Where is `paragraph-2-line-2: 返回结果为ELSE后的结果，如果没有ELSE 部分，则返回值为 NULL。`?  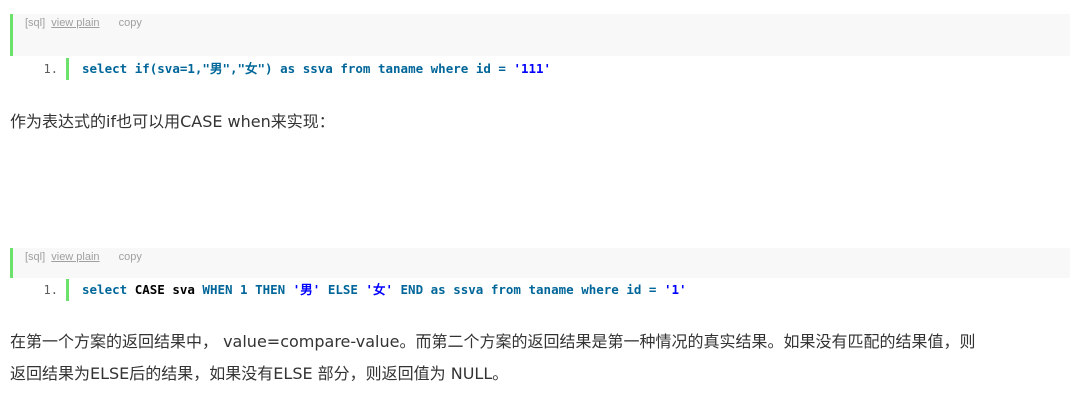
paragraph-2-line-2: 返回结果为ELSE后的结果，如果没有ELSE 部分，则返回值为 NULL。 is located at coordinates (259, 373).